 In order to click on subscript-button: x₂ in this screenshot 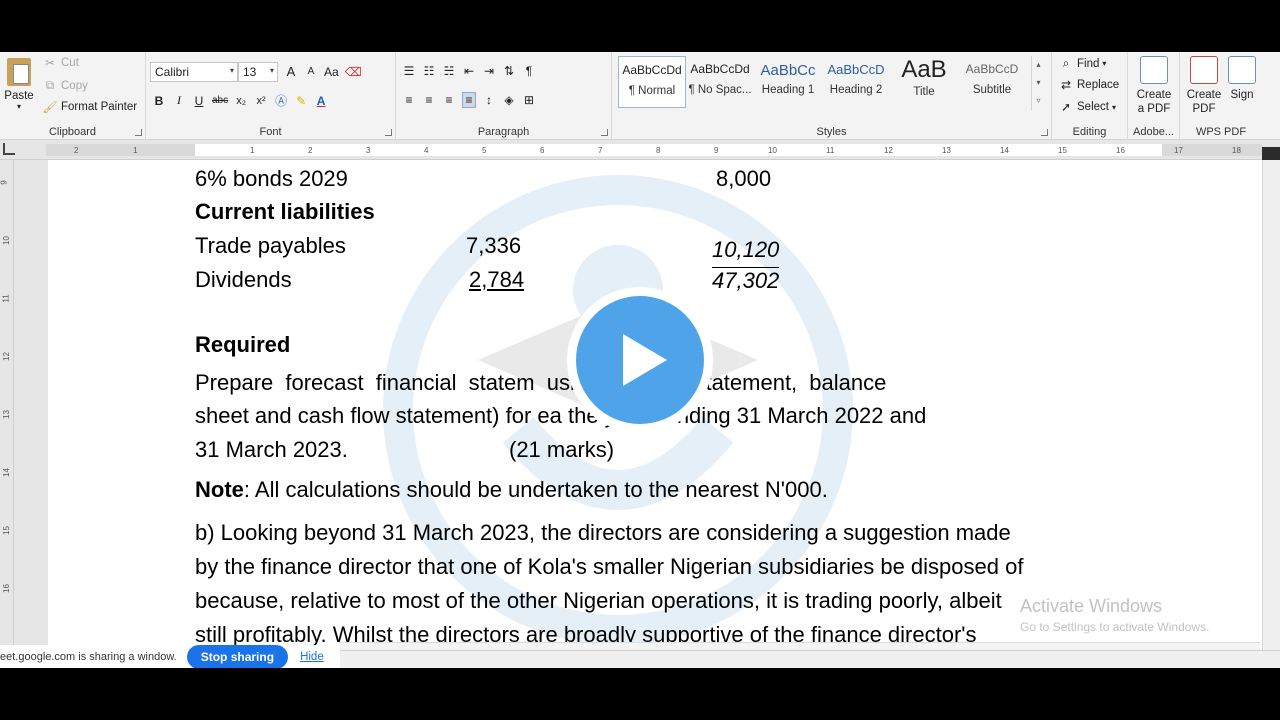, I will do `click(241, 101)`.